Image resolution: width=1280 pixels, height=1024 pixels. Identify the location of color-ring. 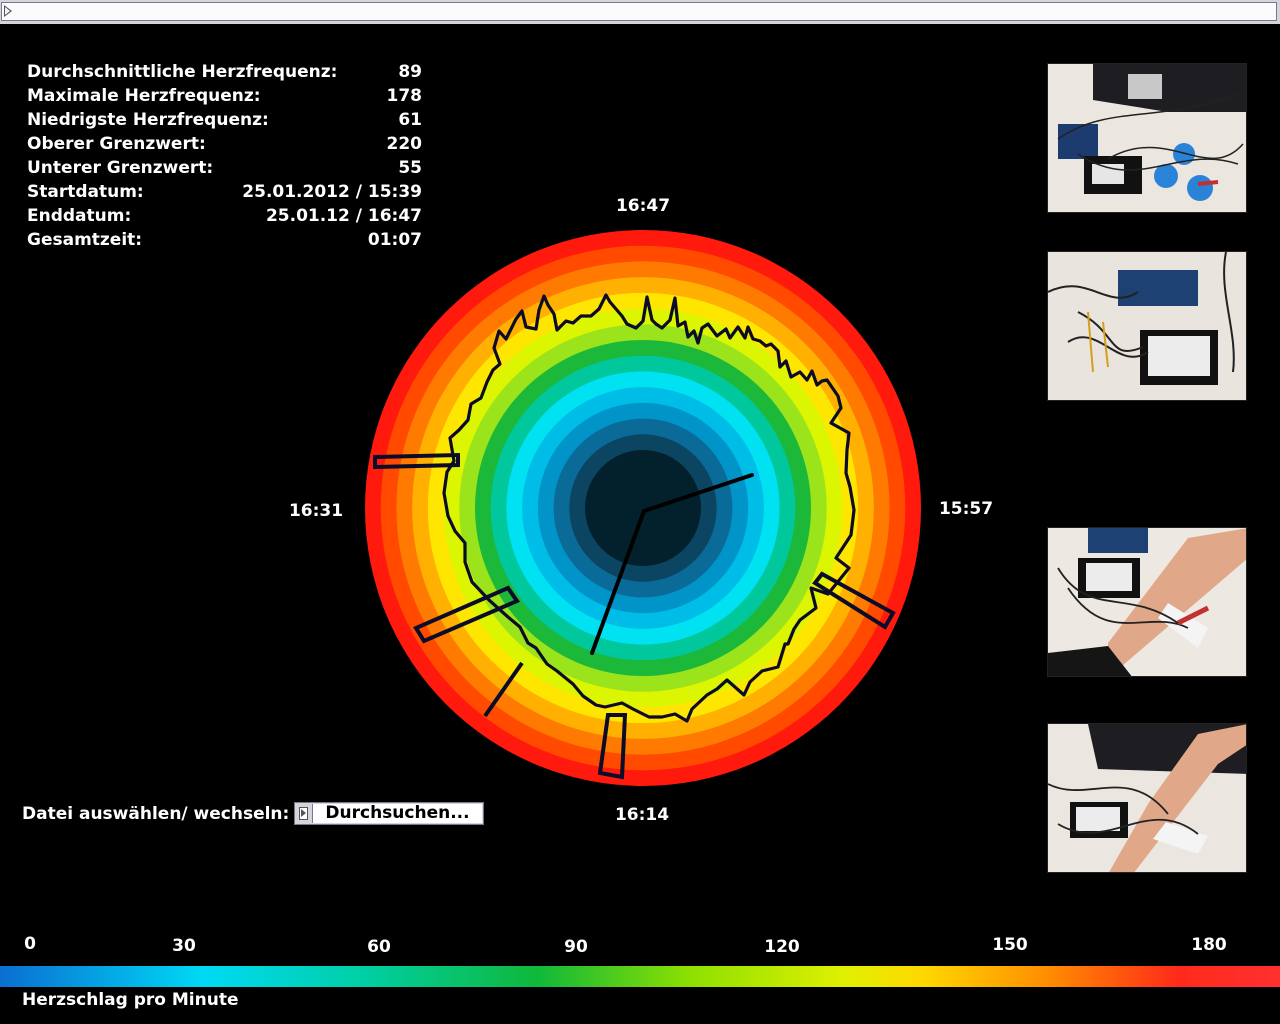
(643, 508).